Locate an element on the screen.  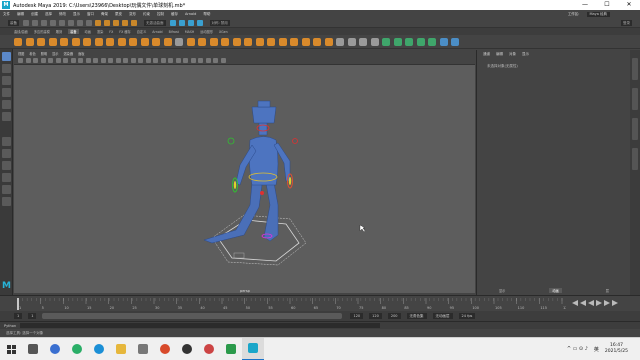
backface-culling-icon is located at coordinates (200, 60).